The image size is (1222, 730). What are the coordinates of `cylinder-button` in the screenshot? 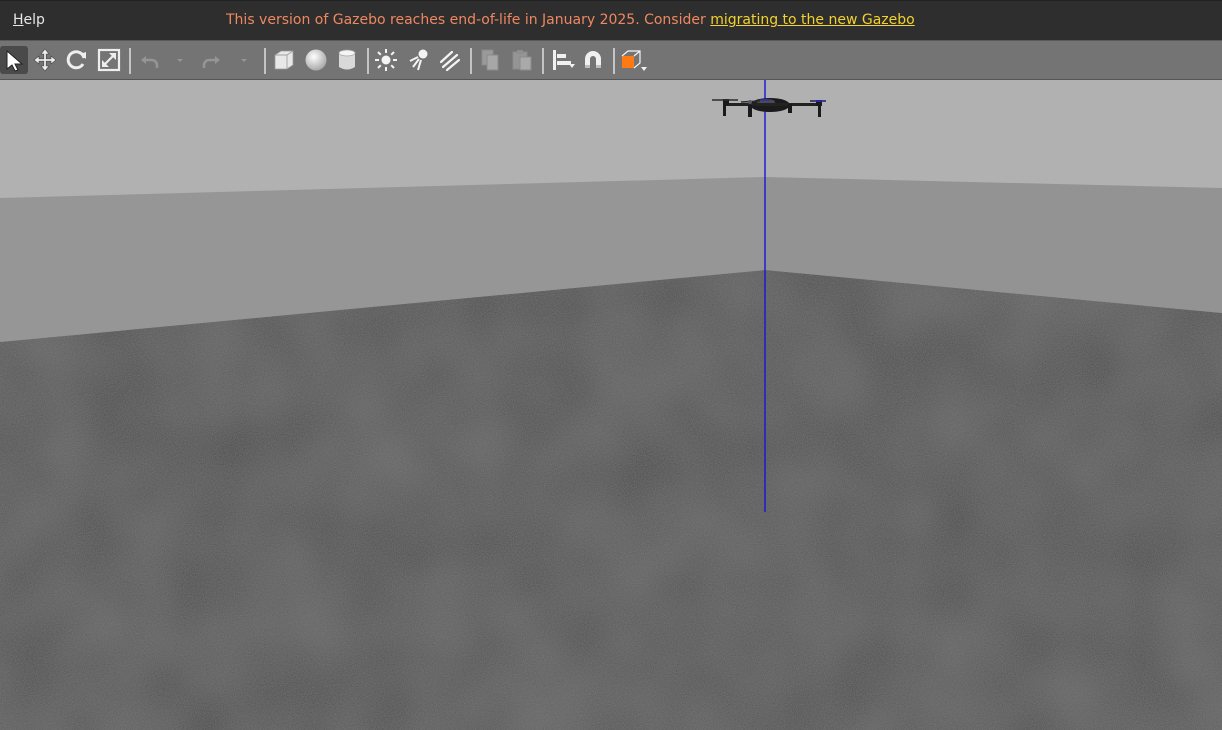 It's located at (347, 60).